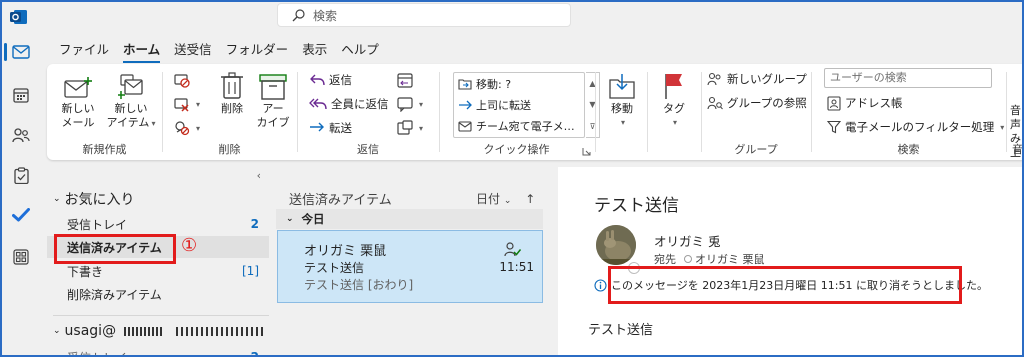 This screenshot has width=1024, height=357. What do you see at coordinates (757, 79) in the screenshot?
I see `new-group-button: 新しいグループ` at bounding box center [757, 79].